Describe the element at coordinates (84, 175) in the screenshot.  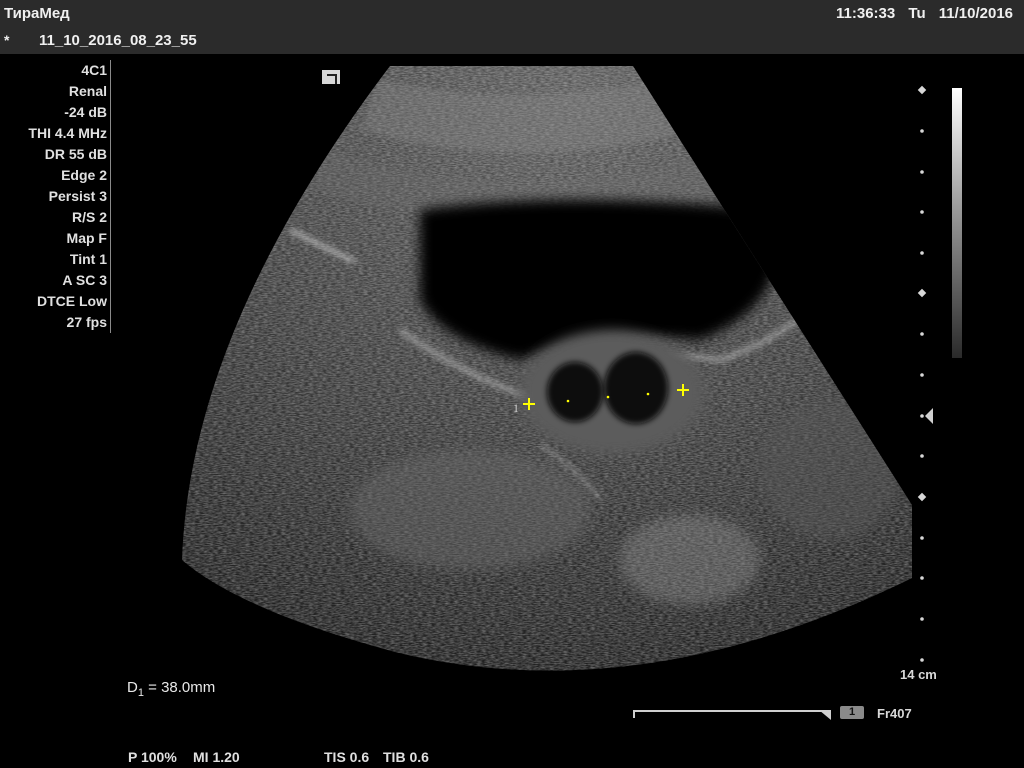
I see `param-edge: Edge 2` at that location.